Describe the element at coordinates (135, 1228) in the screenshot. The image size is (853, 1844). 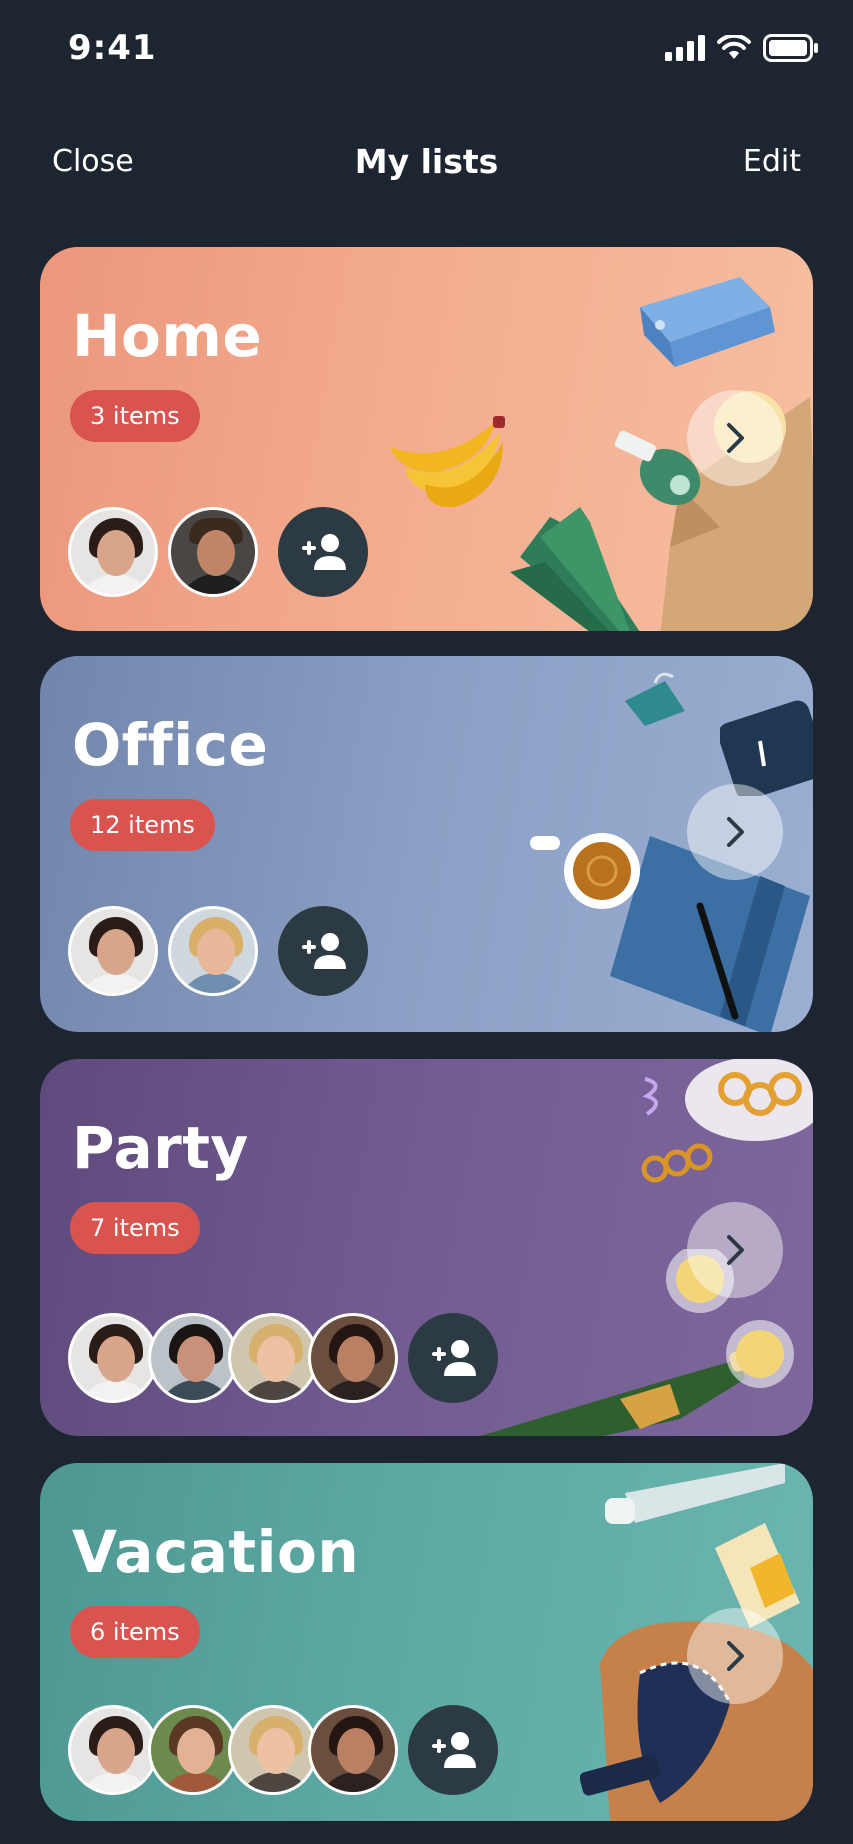
I see `item-count-badge: 7 items` at that location.